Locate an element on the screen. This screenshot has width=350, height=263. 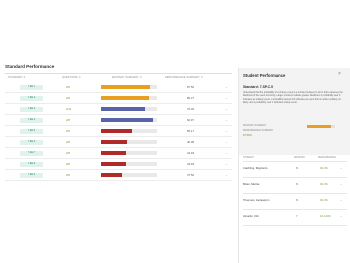
table-row: 7.EE.8 2/8 44.93 → is located at coordinates (118, 164).